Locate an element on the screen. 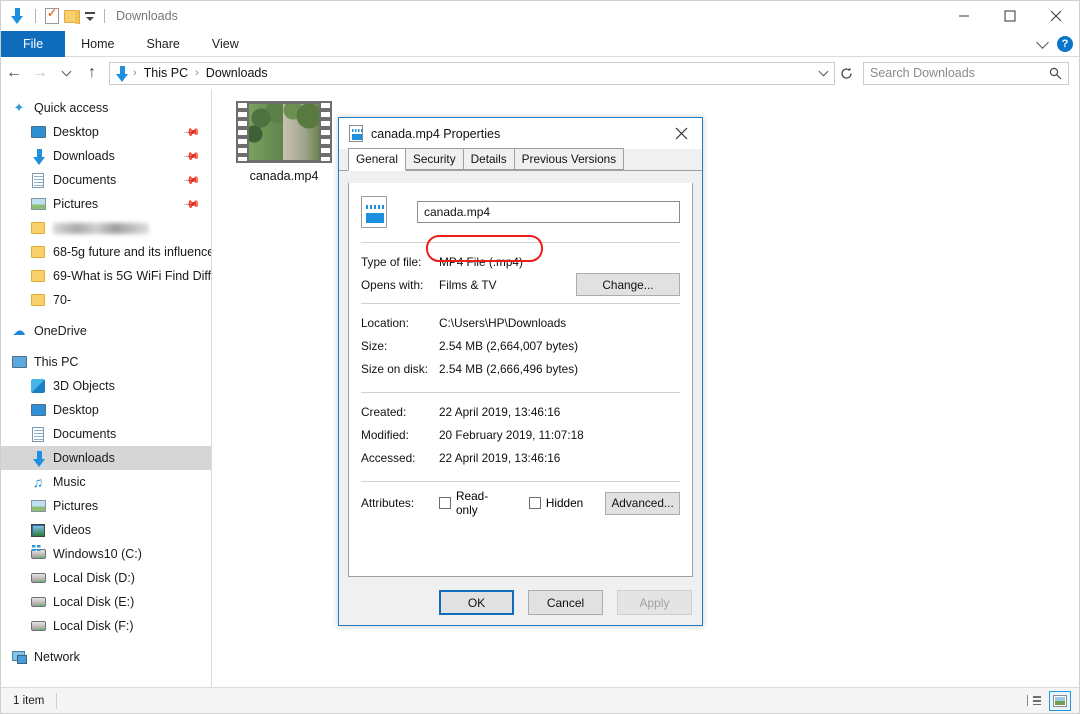  help-icon: ? is located at coordinates (1065, 44).